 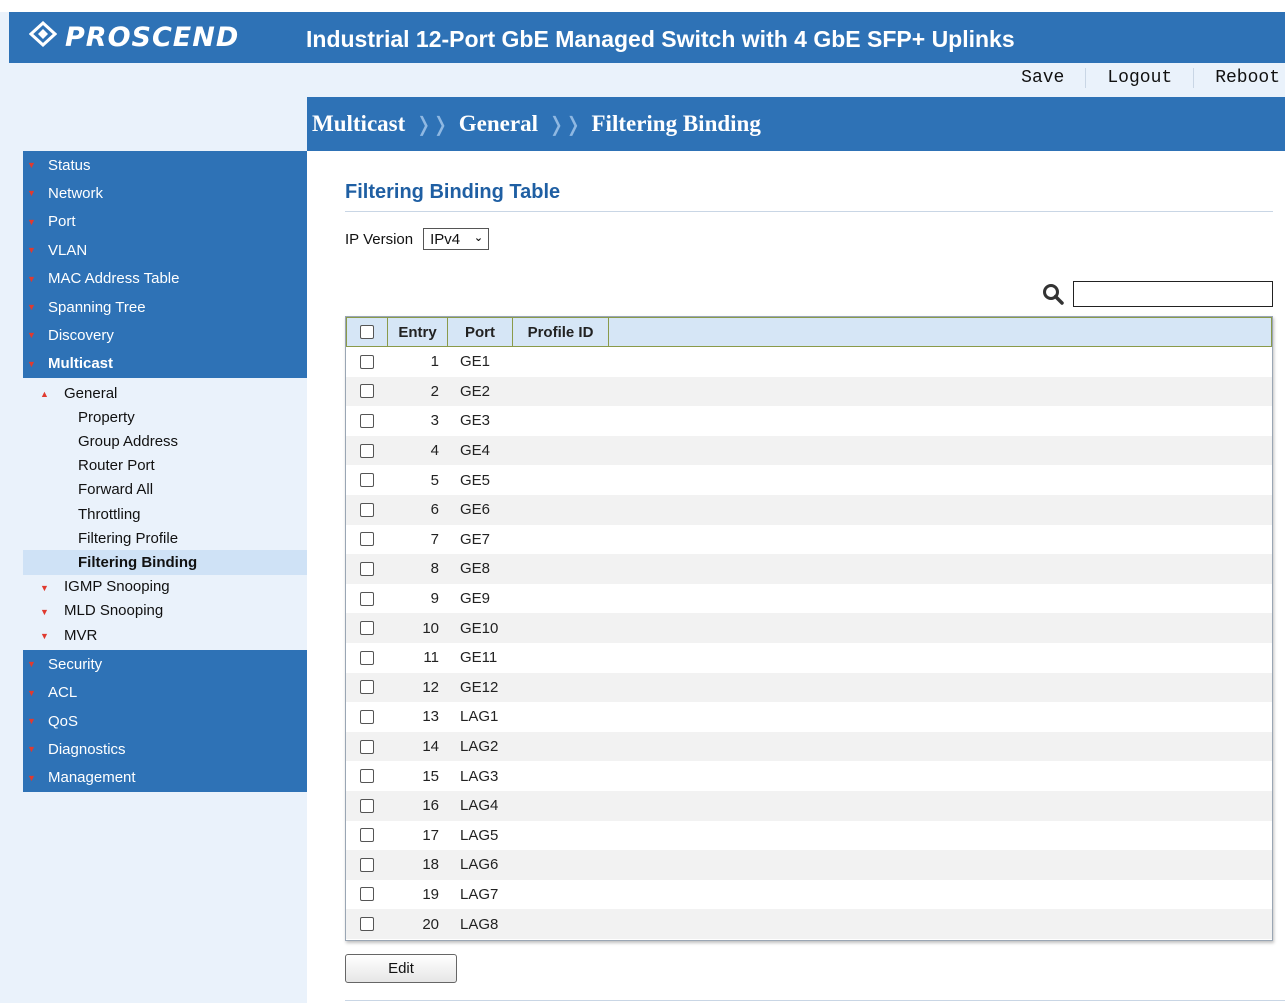 I want to click on column-header-entry: Entry, so click(x=418, y=332).